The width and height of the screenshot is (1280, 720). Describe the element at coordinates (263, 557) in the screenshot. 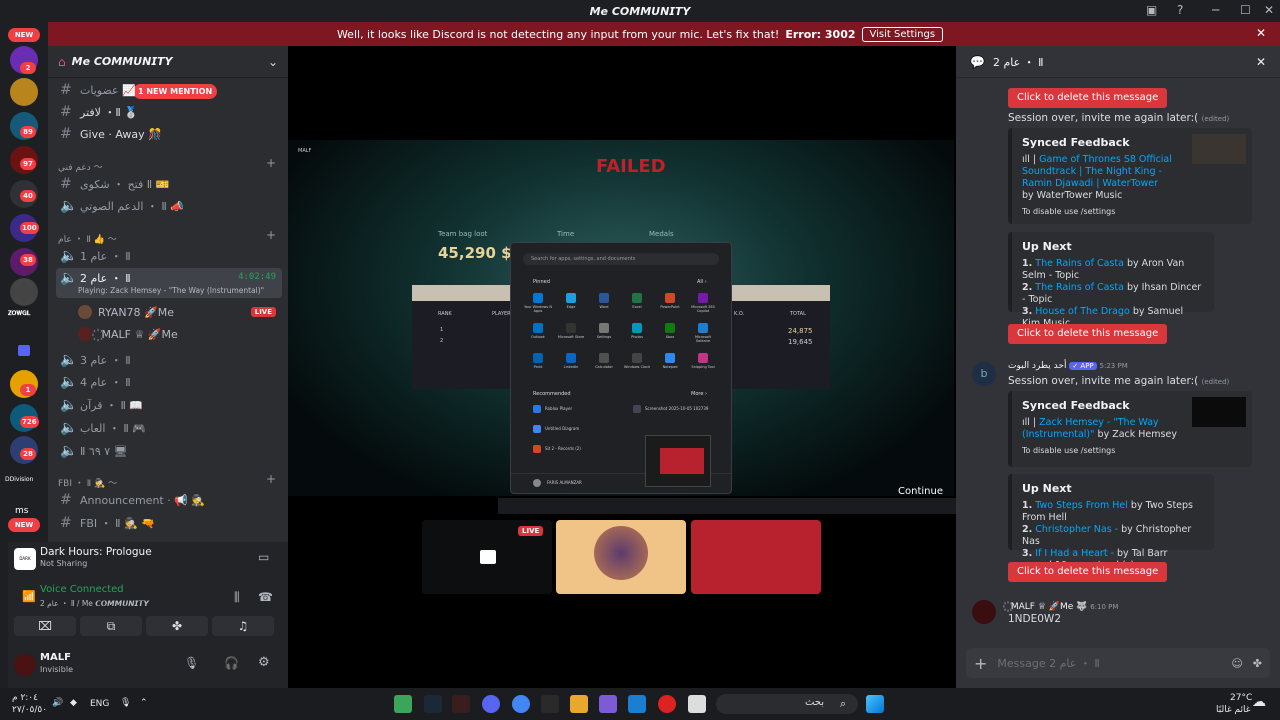

I see `share-screen-icon: ▭` at that location.